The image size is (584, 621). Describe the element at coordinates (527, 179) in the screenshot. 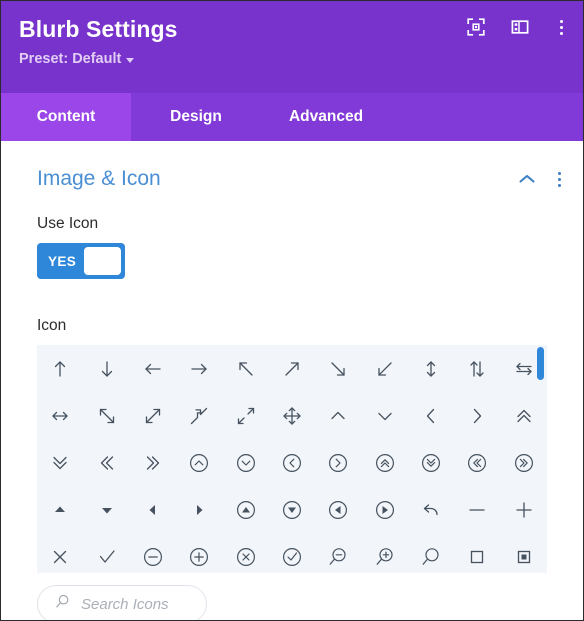

I see `chevron-up-icon` at that location.